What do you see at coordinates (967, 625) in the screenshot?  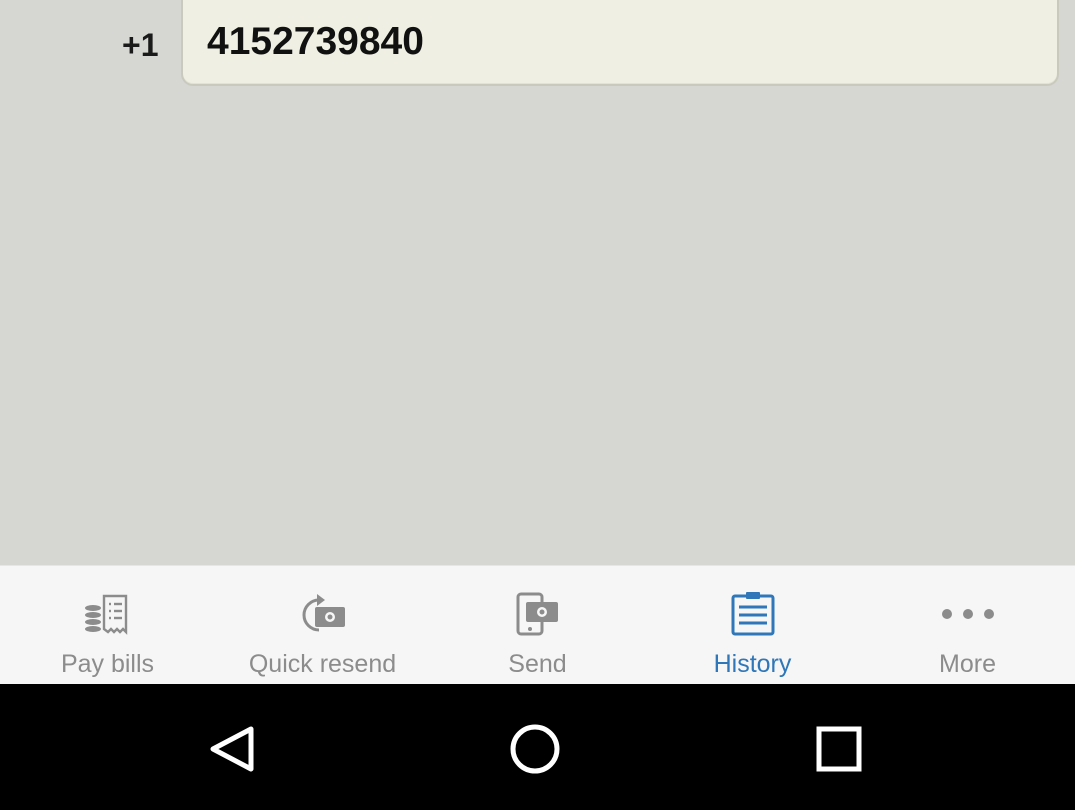 I see `tab-more: More` at bounding box center [967, 625].